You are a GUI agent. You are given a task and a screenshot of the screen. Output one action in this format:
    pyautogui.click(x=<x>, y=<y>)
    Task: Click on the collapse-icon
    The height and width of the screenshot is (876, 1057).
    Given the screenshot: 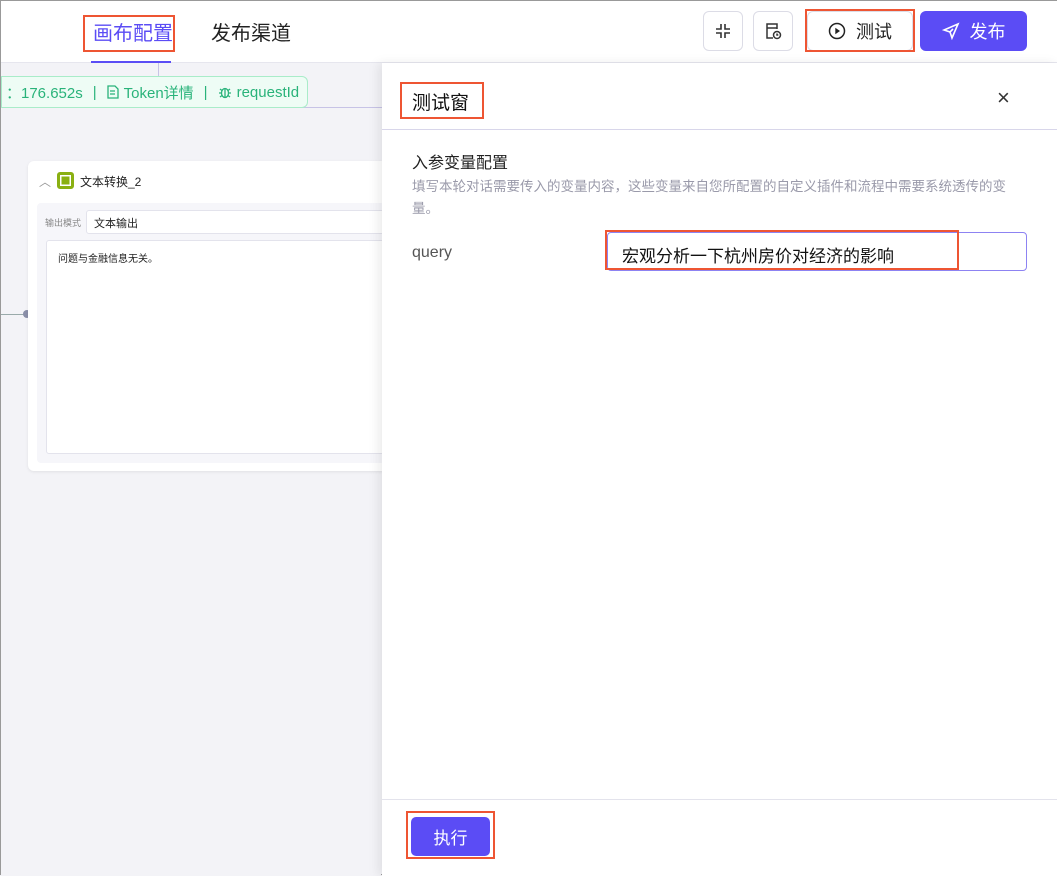 What is the action you would take?
    pyautogui.click(x=723, y=31)
    